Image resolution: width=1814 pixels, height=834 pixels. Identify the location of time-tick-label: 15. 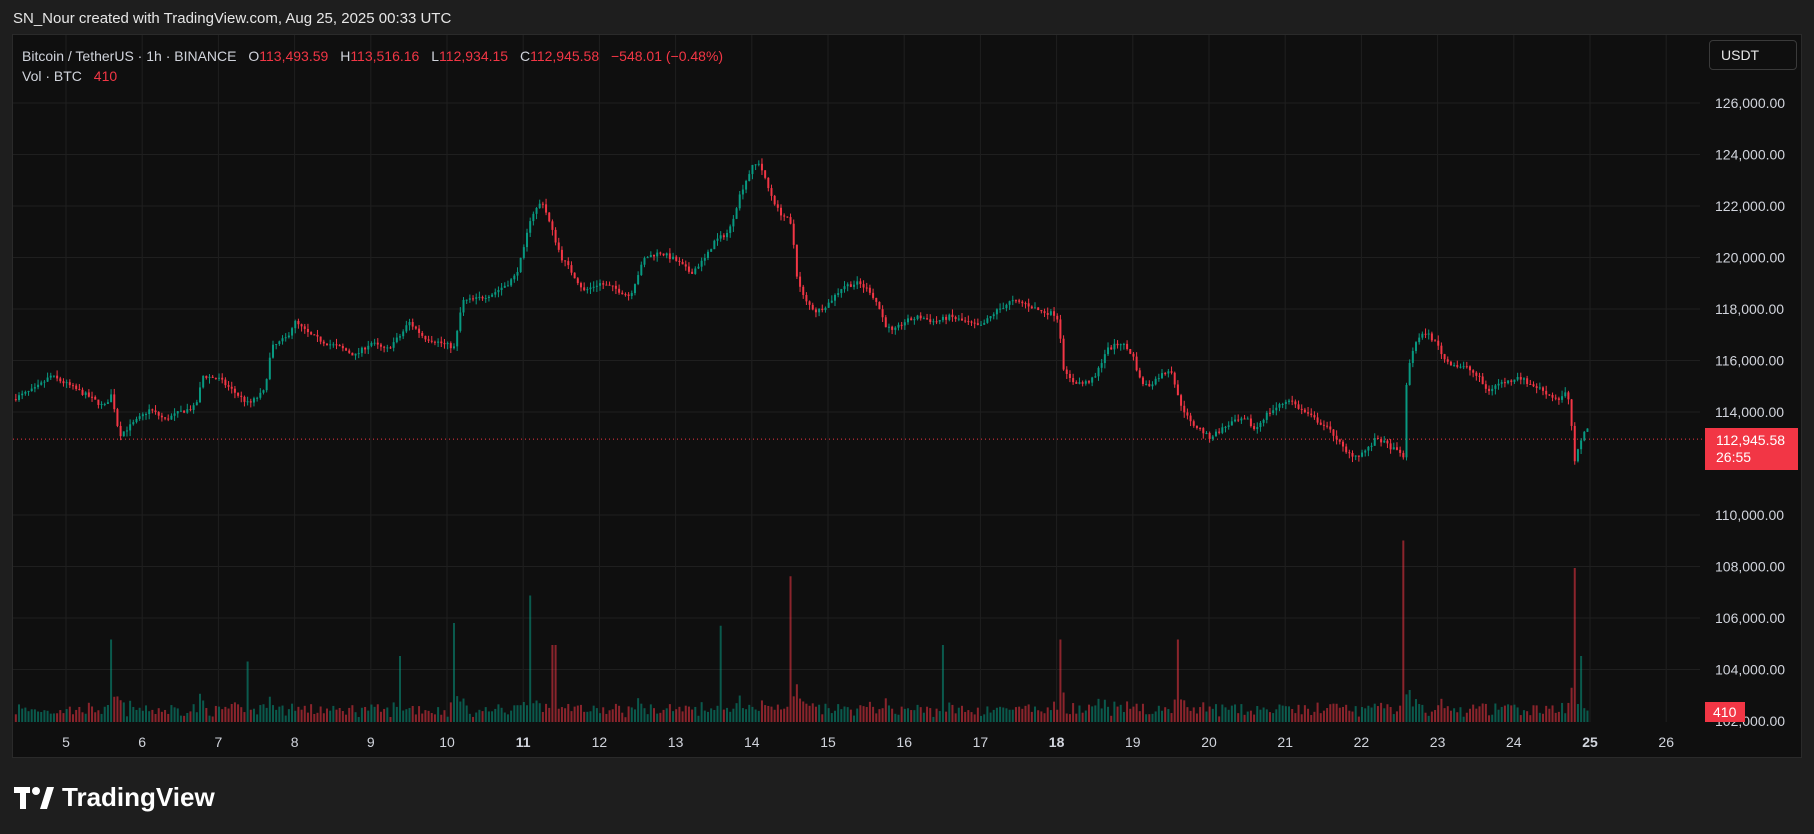
(828, 742).